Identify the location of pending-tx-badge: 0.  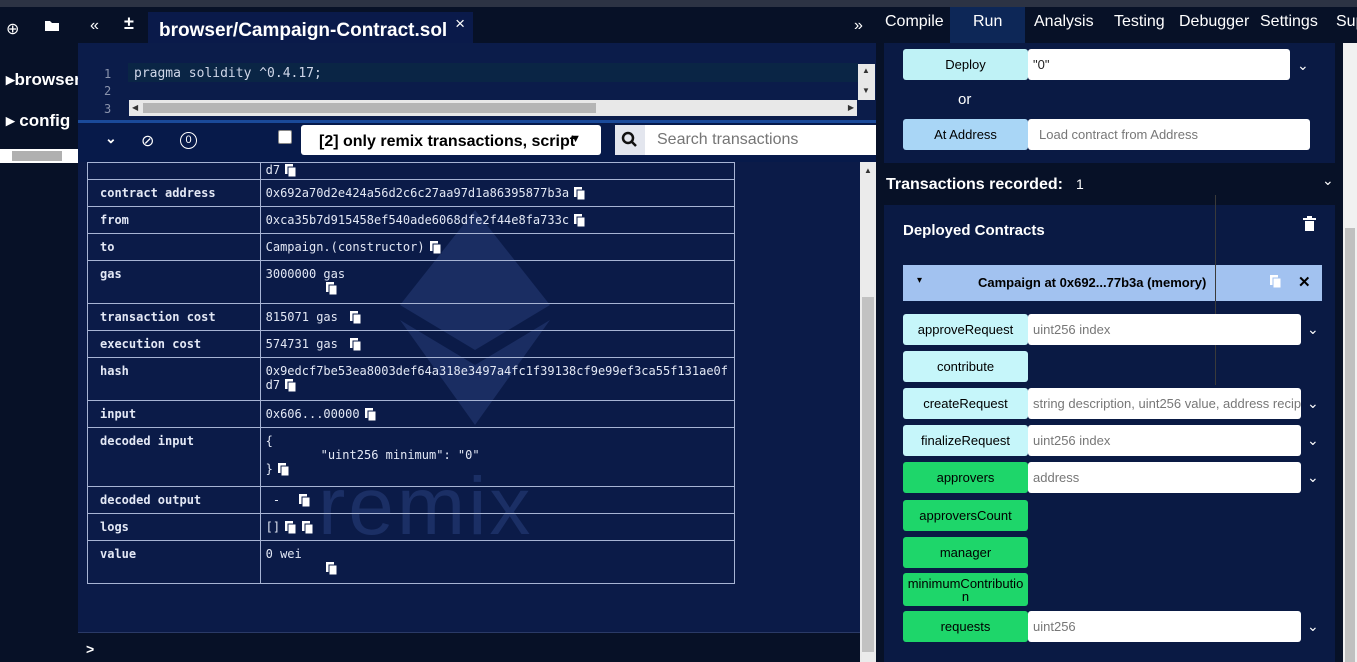
(188, 140).